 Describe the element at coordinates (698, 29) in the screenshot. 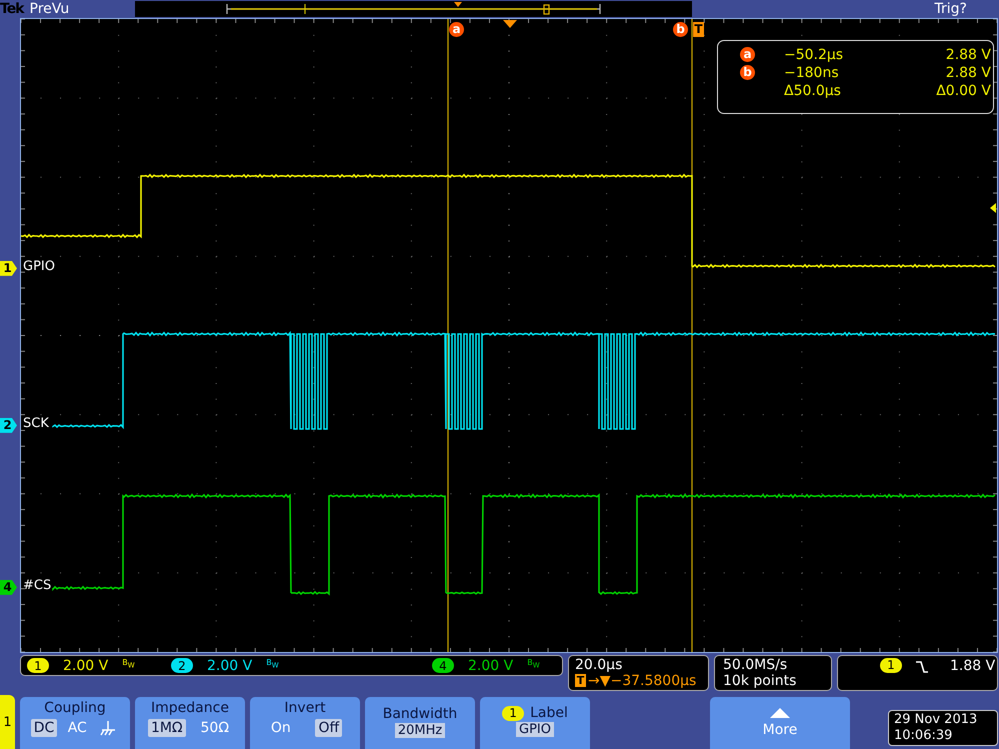

I see `trigger-marker: T` at that location.